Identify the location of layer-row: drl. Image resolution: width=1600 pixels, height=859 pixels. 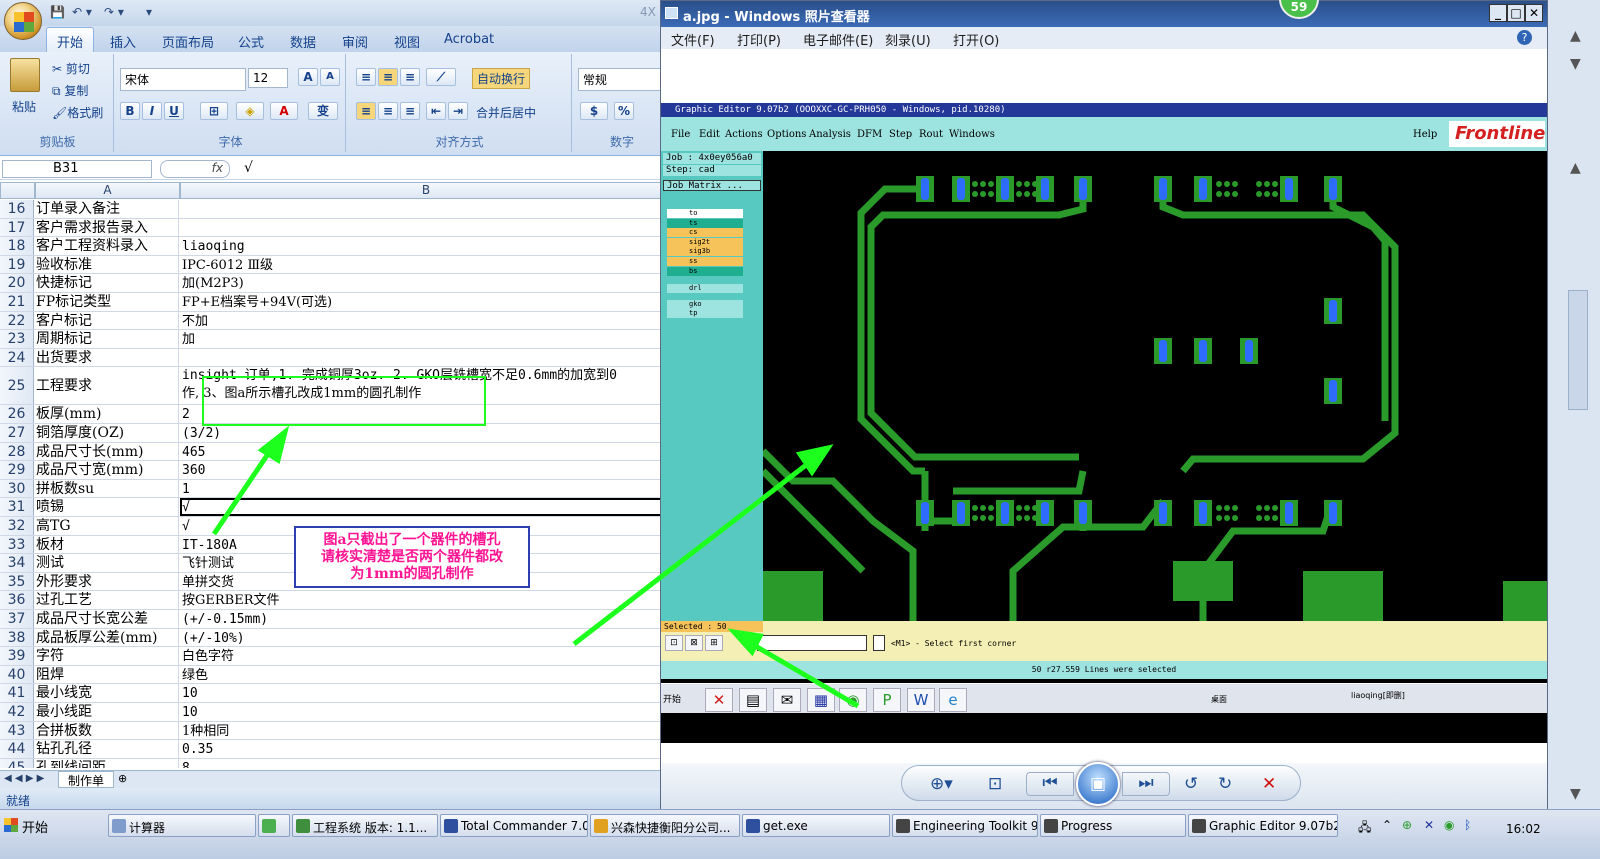
(705, 289).